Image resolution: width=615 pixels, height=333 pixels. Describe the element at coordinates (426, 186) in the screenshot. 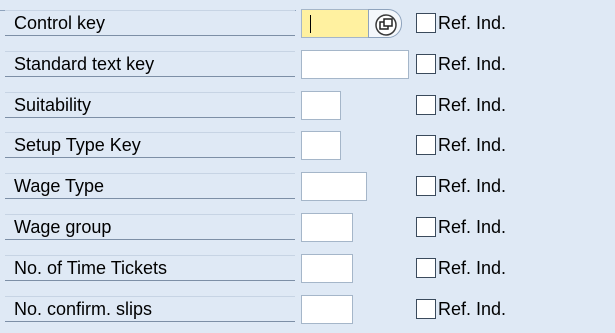

I see `wage-type-ref-ind-checkbox` at that location.